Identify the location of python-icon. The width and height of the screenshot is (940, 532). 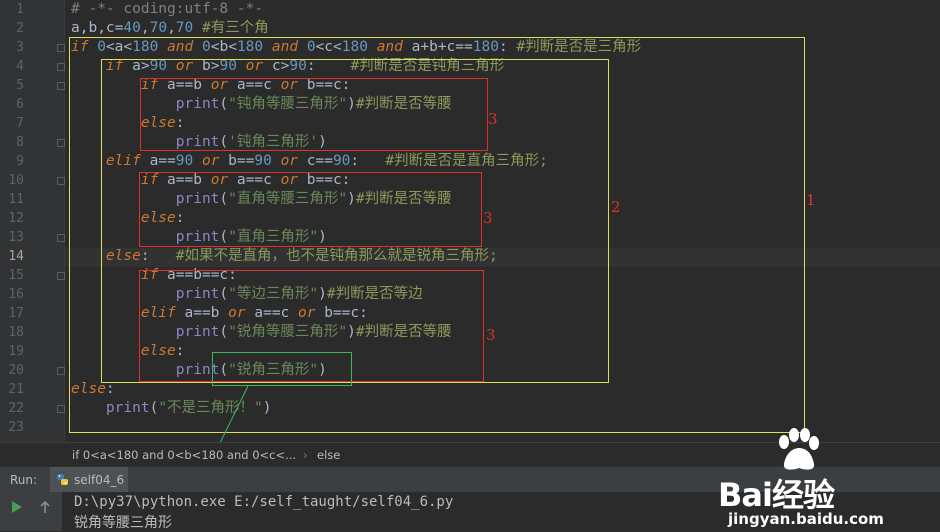
(62, 479).